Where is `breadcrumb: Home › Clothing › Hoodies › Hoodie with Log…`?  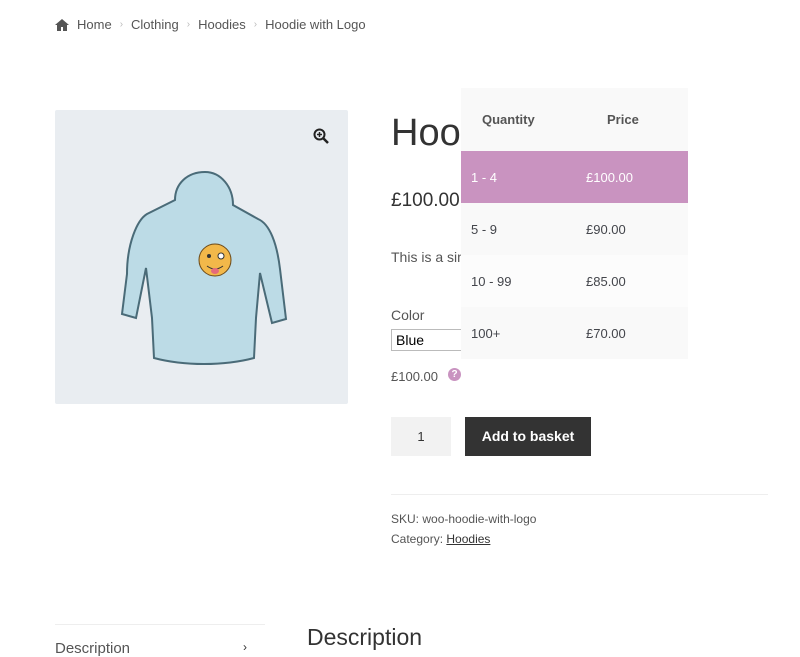 breadcrumb: Home › Clothing › Hoodies › Hoodie with Log… is located at coordinates (210, 24).